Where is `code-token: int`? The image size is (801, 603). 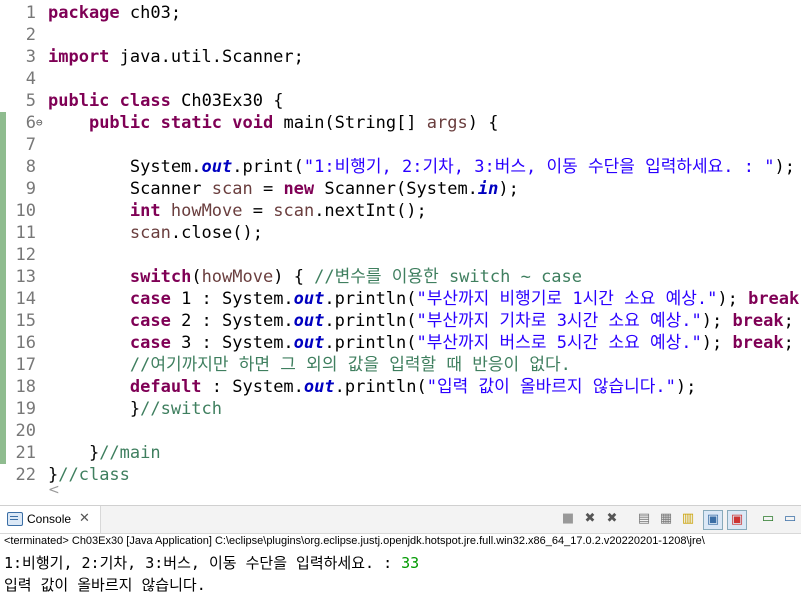
code-token: int is located at coordinates (145, 211).